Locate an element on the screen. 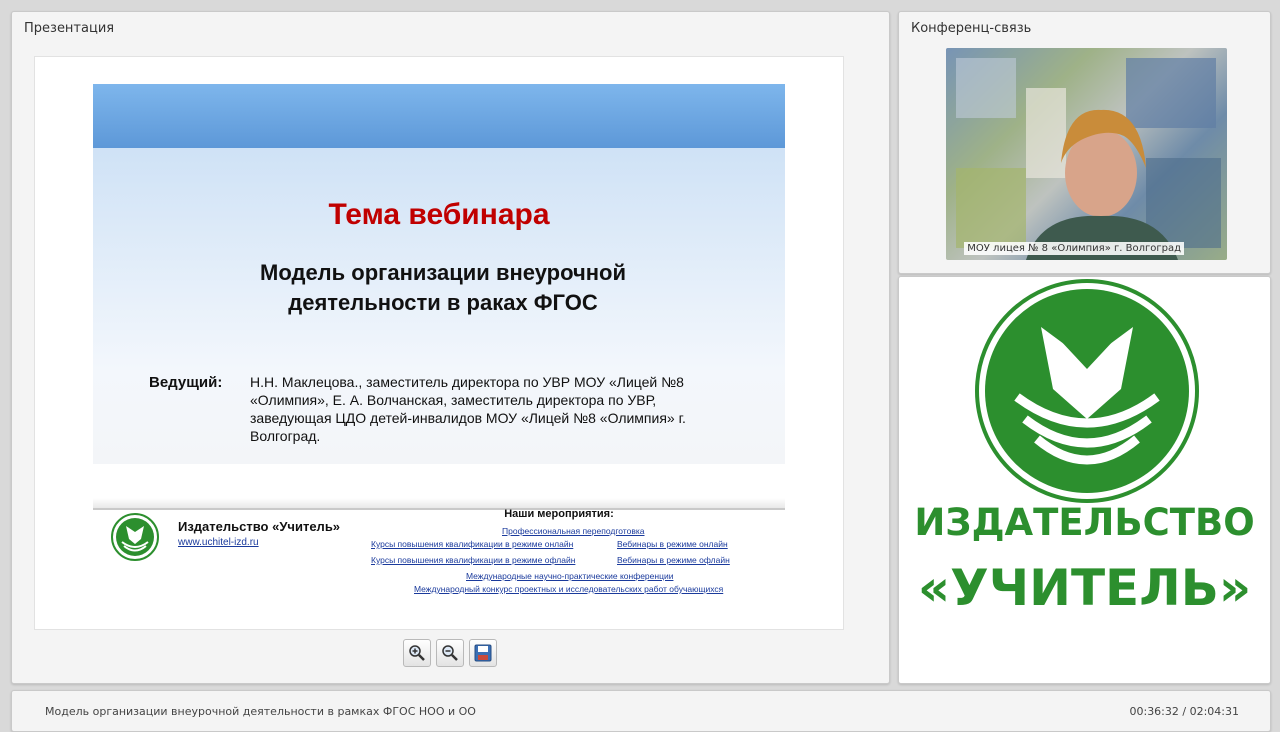 The image size is (1280, 732). conference-panel-title: Конференц-связь is located at coordinates (971, 28).